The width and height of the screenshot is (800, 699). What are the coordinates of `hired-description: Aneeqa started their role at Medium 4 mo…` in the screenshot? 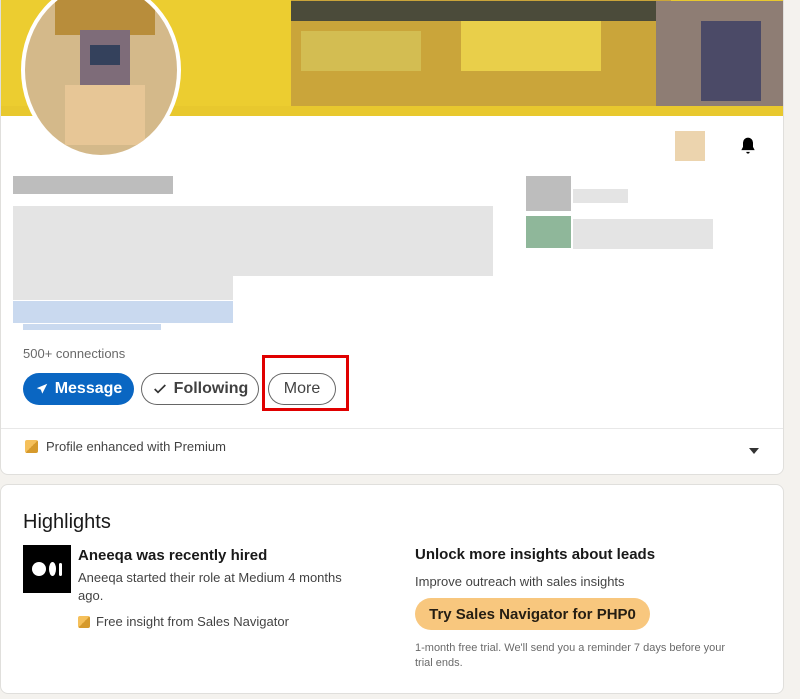 It's located at (210, 586).